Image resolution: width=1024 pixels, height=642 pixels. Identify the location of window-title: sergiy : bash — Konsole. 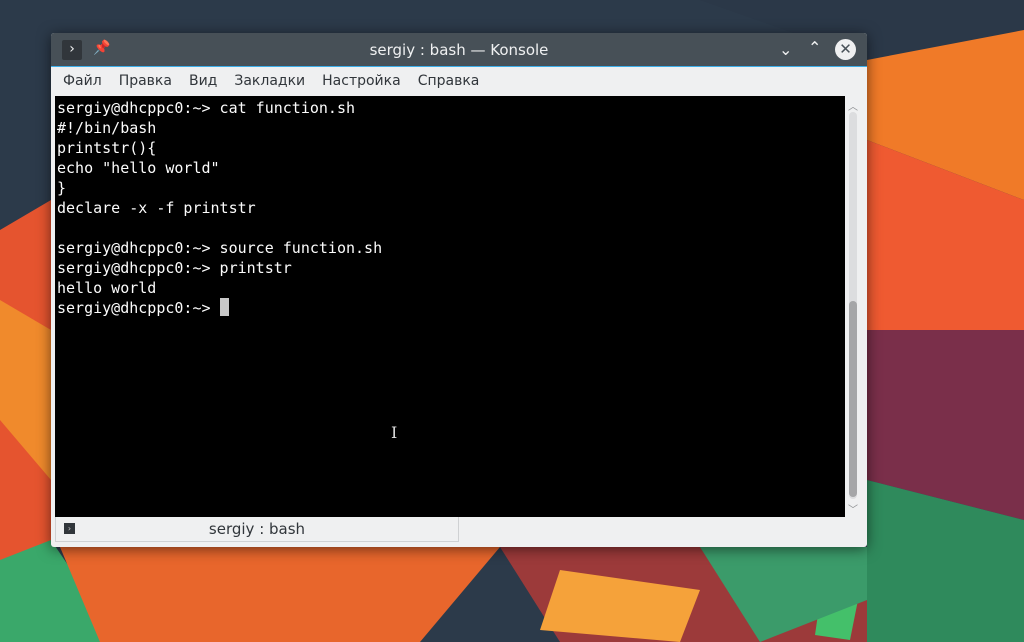
(459, 50).